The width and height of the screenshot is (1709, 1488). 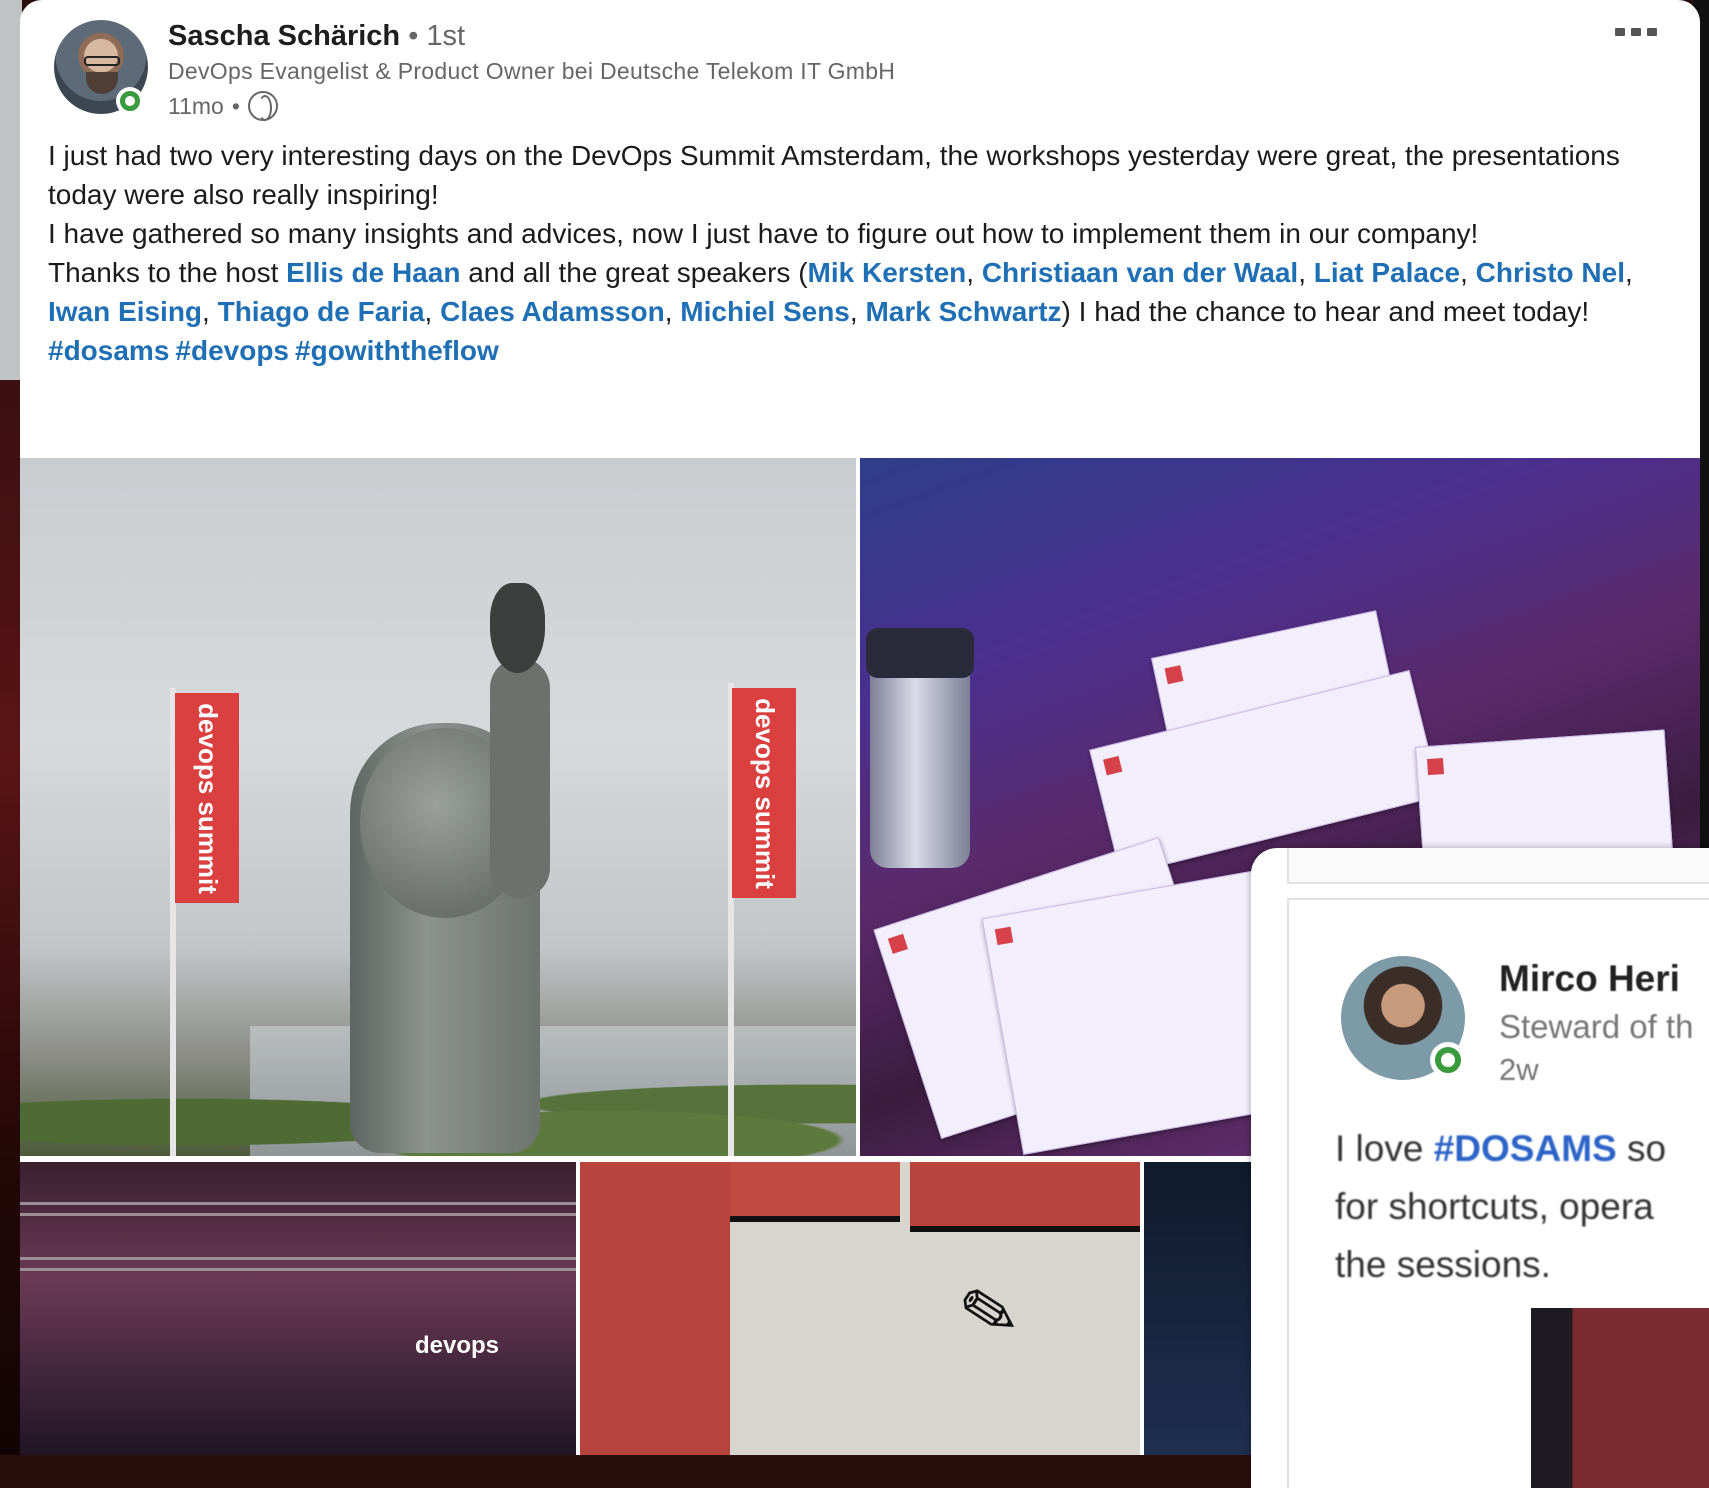 What do you see at coordinates (1140, 272) in the screenshot?
I see `mention-speaker: Christiaan van der Waal` at bounding box center [1140, 272].